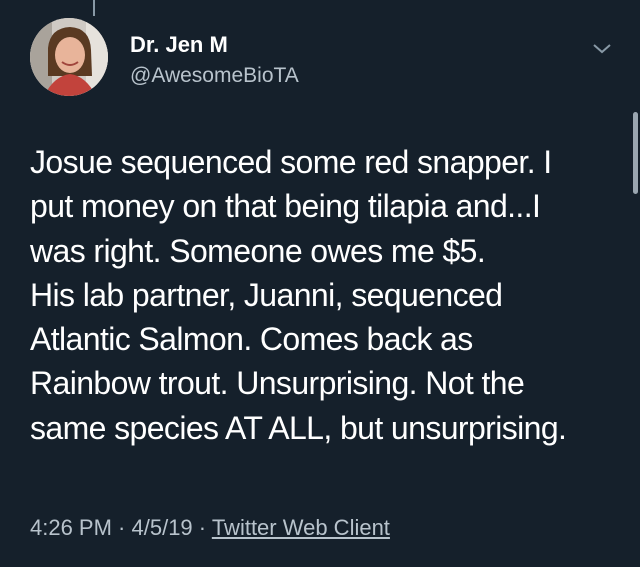 The image size is (640, 567). Describe the element at coordinates (301, 527) in the screenshot. I see `tweet-source-link: Twitter Web Client` at that location.